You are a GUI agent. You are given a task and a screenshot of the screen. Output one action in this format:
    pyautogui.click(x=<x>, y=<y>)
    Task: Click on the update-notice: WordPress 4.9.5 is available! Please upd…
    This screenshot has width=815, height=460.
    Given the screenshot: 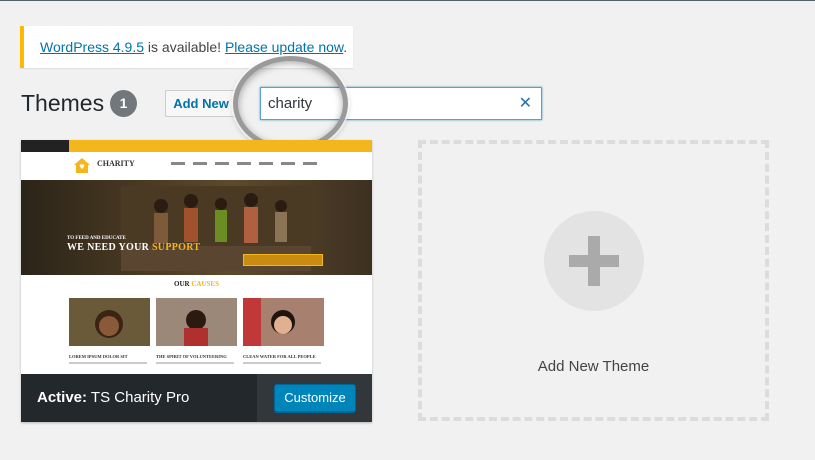 What is the action you would take?
    pyautogui.click(x=186, y=47)
    